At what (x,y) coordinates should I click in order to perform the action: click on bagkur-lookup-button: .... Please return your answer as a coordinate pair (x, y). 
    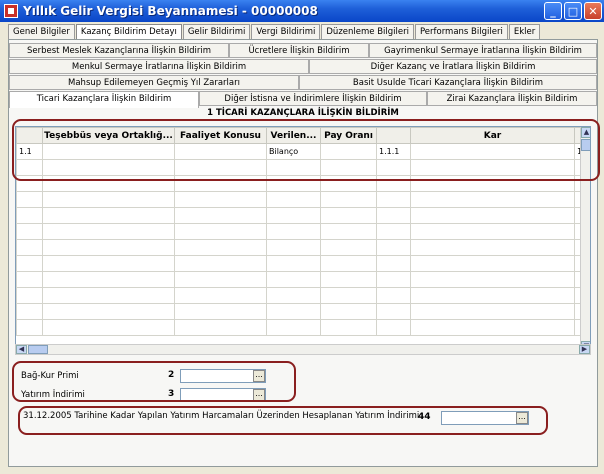
    Looking at the image, I should click on (259, 376).